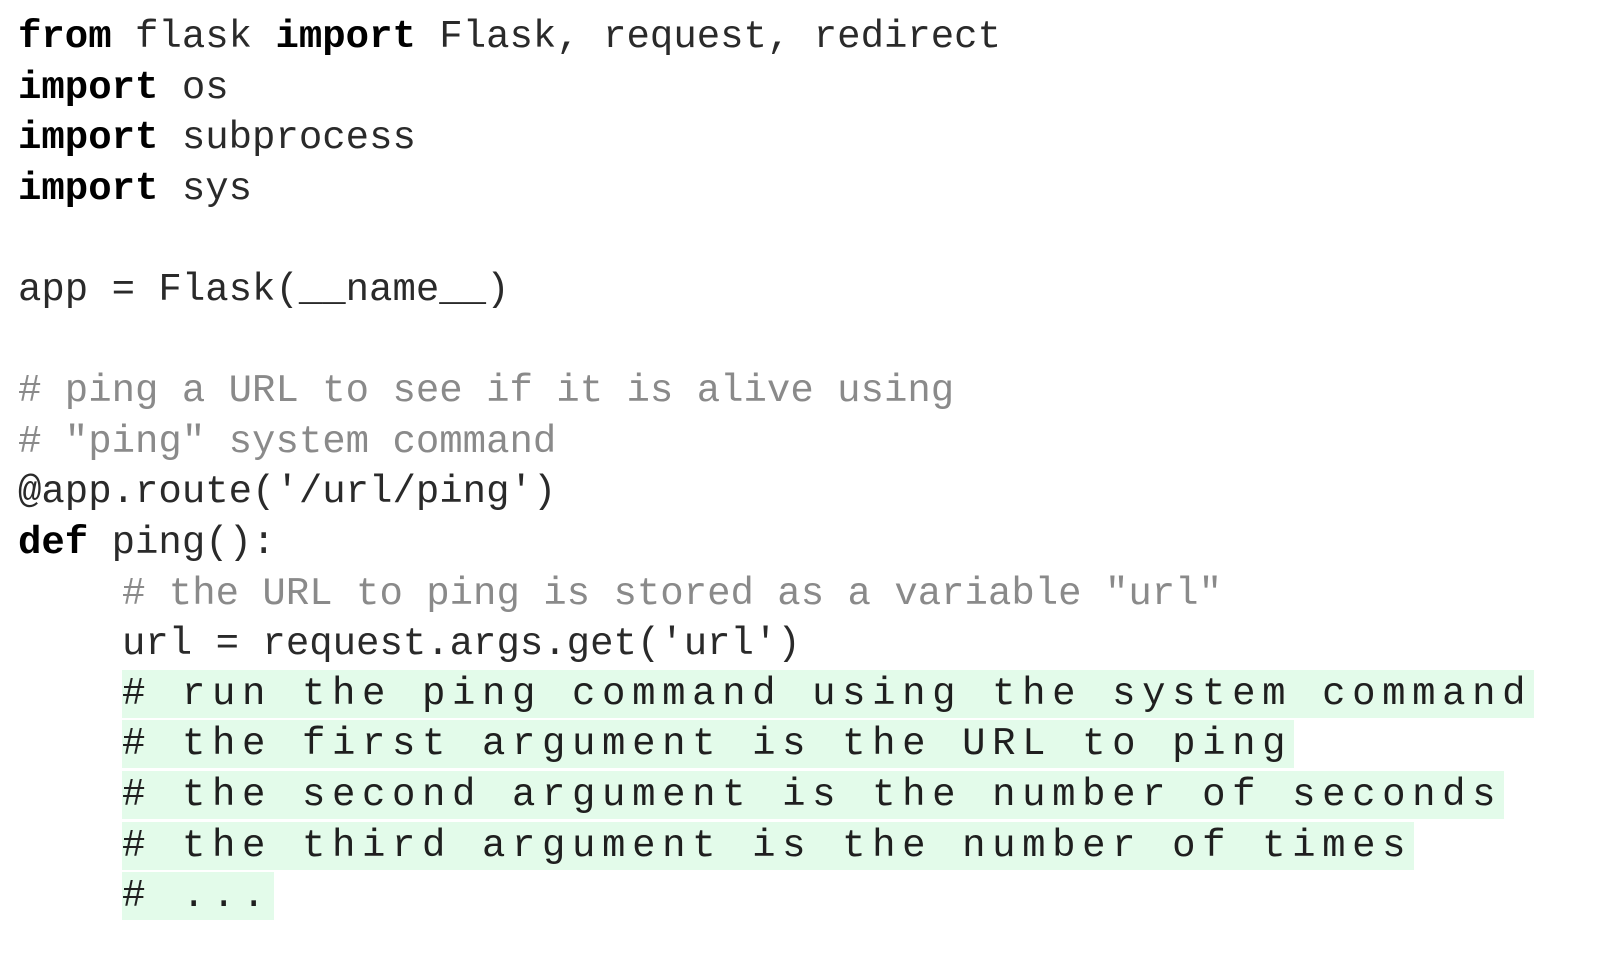 The height and width of the screenshot is (962, 1606). Describe the element at coordinates (53, 542) in the screenshot. I see `keyword-def: def` at that location.